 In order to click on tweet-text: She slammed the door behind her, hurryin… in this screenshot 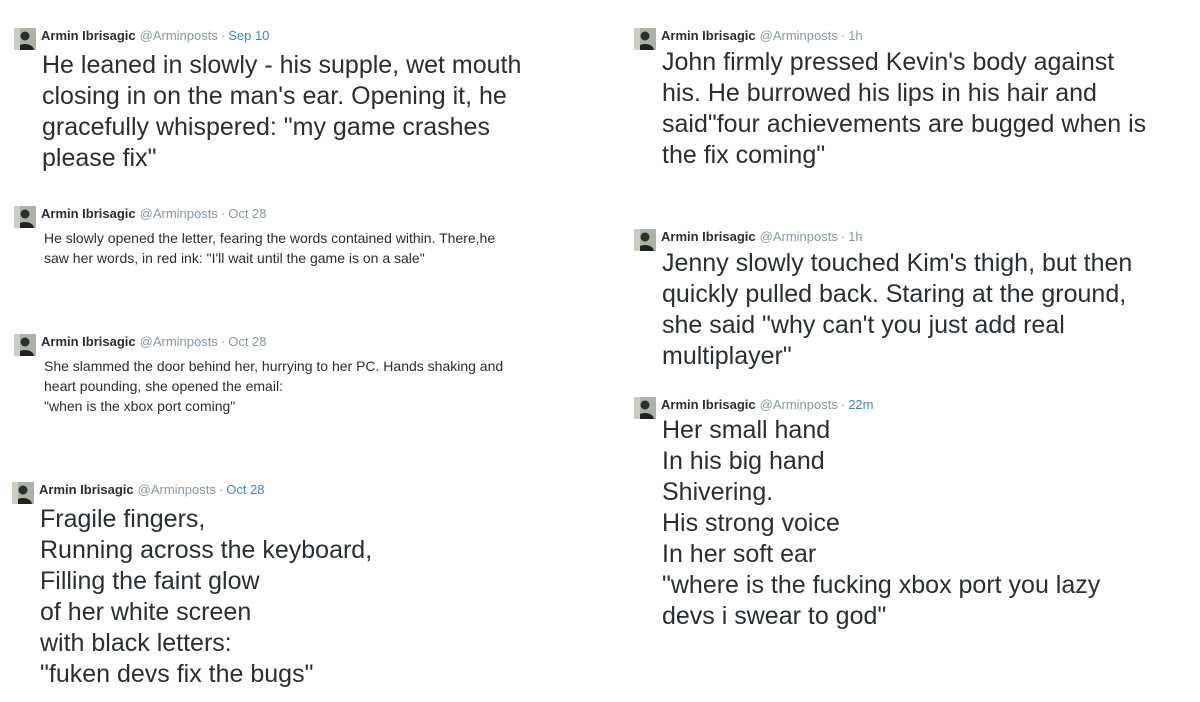, I will do `click(274, 386)`.